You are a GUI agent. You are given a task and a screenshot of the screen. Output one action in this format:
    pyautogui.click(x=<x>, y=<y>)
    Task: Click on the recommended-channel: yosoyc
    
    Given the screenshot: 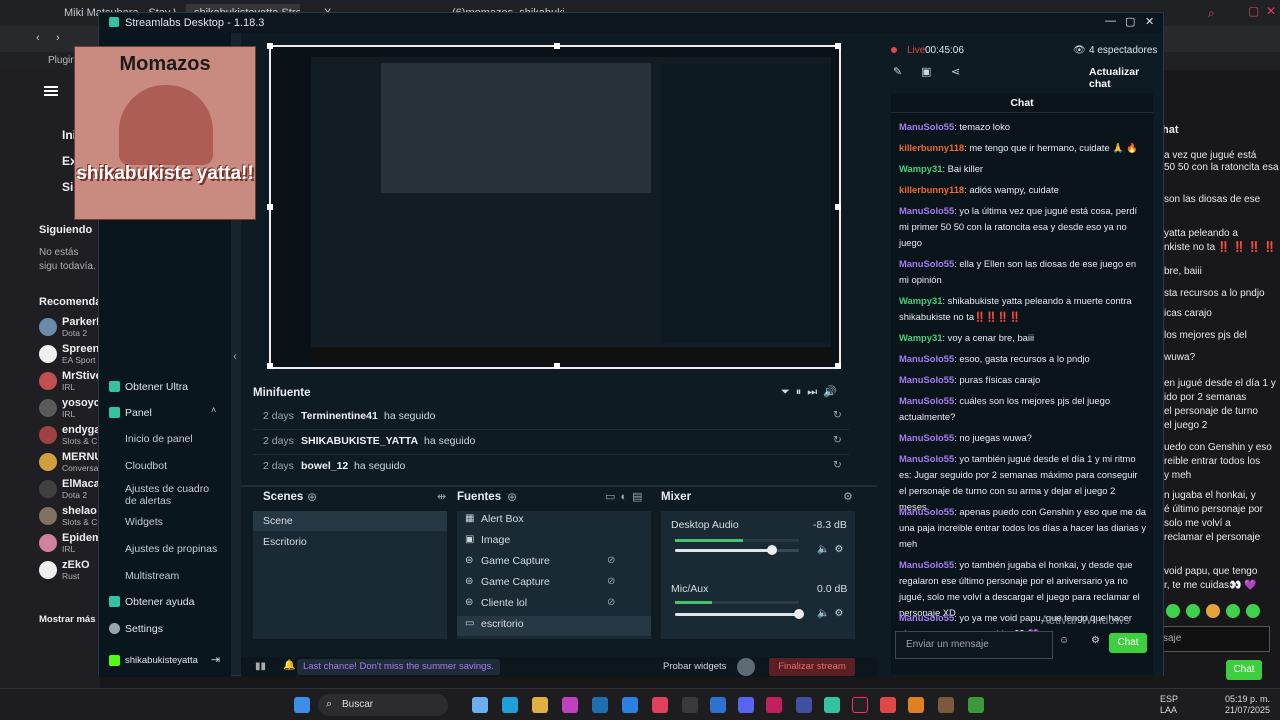 What is the action you would take?
    pyautogui.click(x=81, y=403)
    